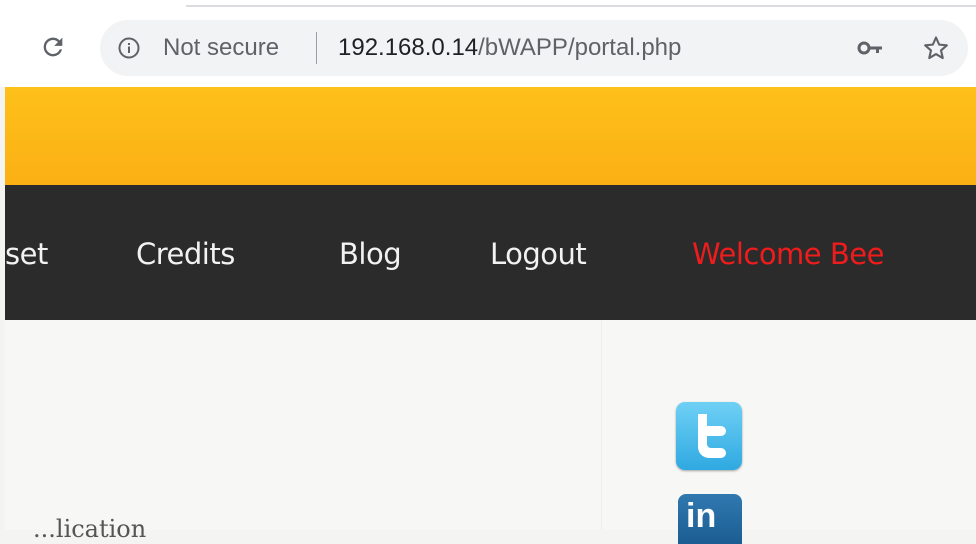 This screenshot has width=976, height=544. What do you see at coordinates (871, 48) in the screenshot?
I see `key-icon` at bounding box center [871, 48].